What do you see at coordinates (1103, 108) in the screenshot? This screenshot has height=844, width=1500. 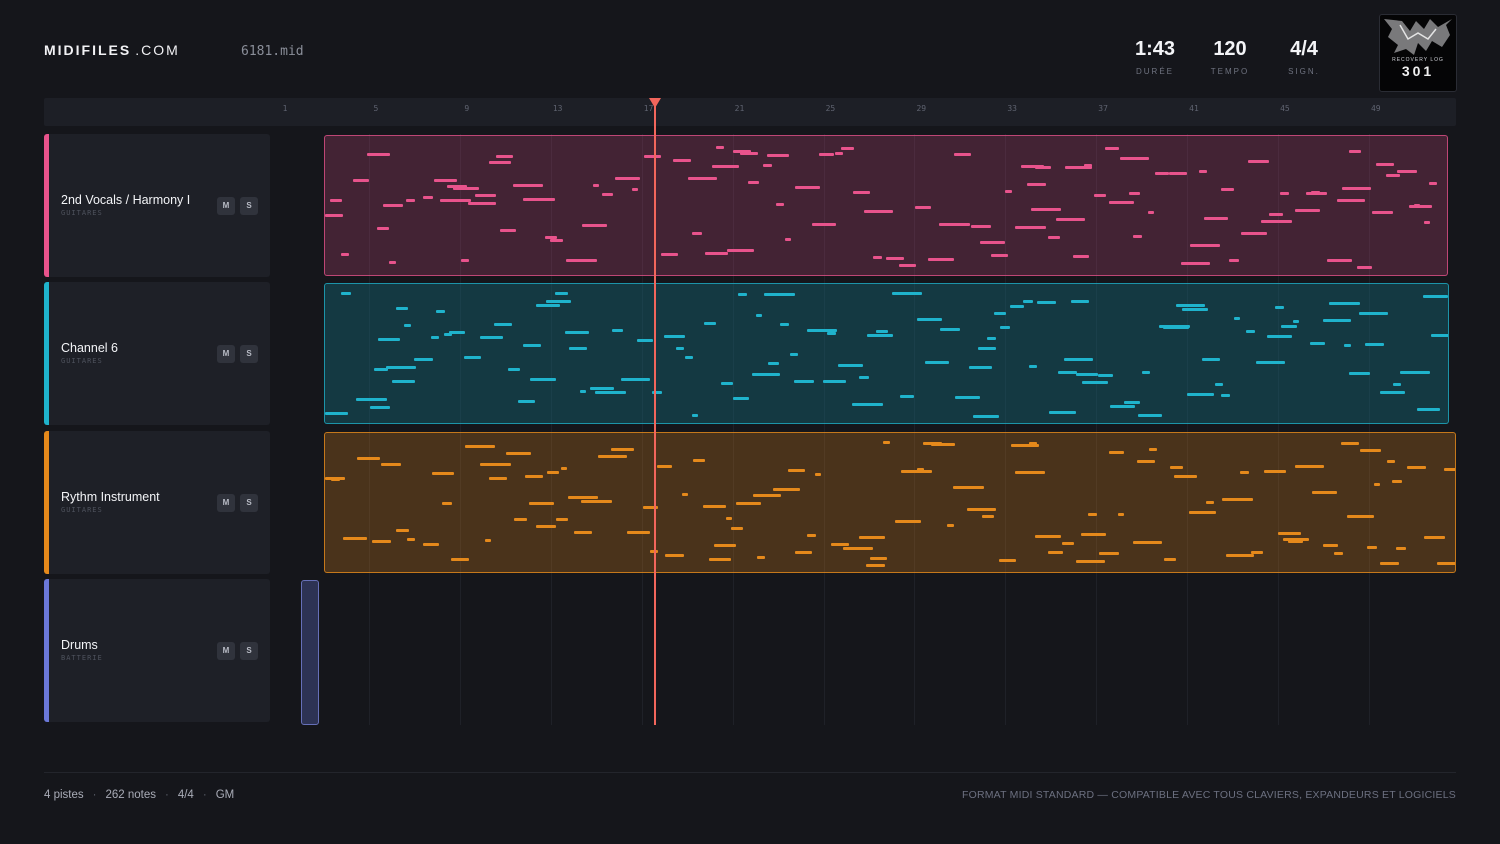 I see `ruler-tick: 37` at bounding box center [1103, 108].